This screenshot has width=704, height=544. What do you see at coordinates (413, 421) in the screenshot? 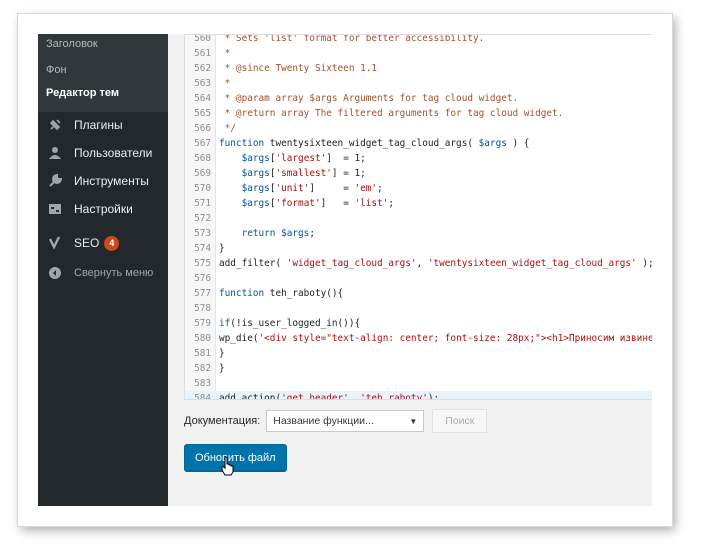
I see `chevron-down-icon: ▼` at bounding box center [413, 421].